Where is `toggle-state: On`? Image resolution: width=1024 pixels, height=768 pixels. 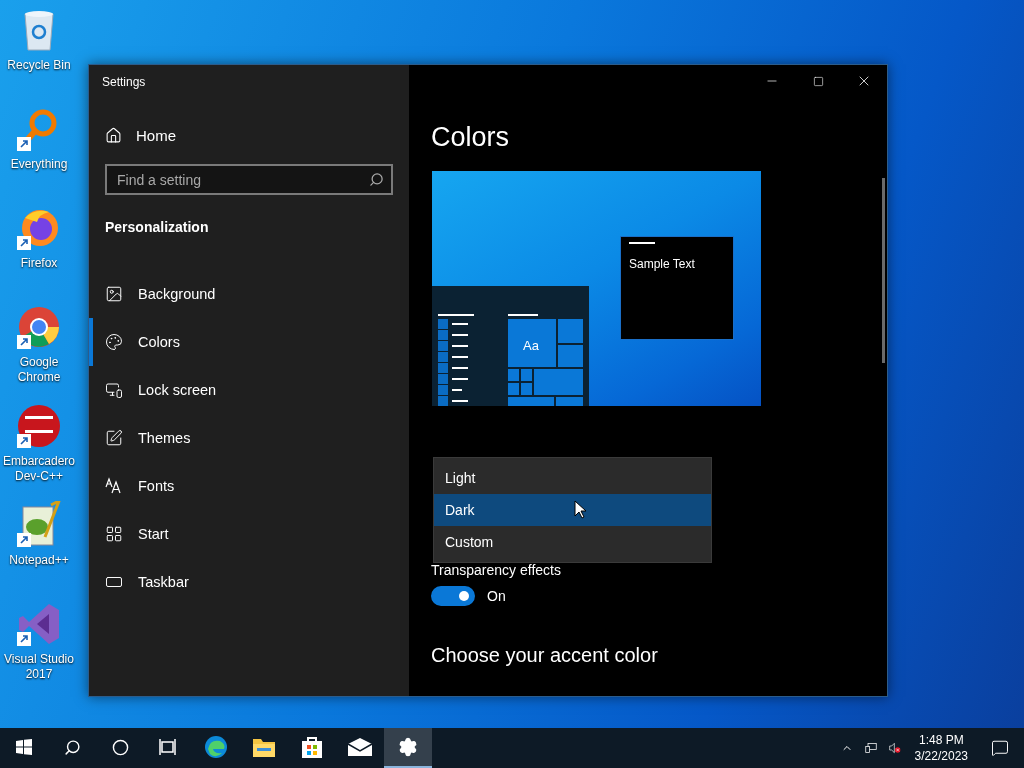
toggle-state: On is located at coordinates (496, 596).